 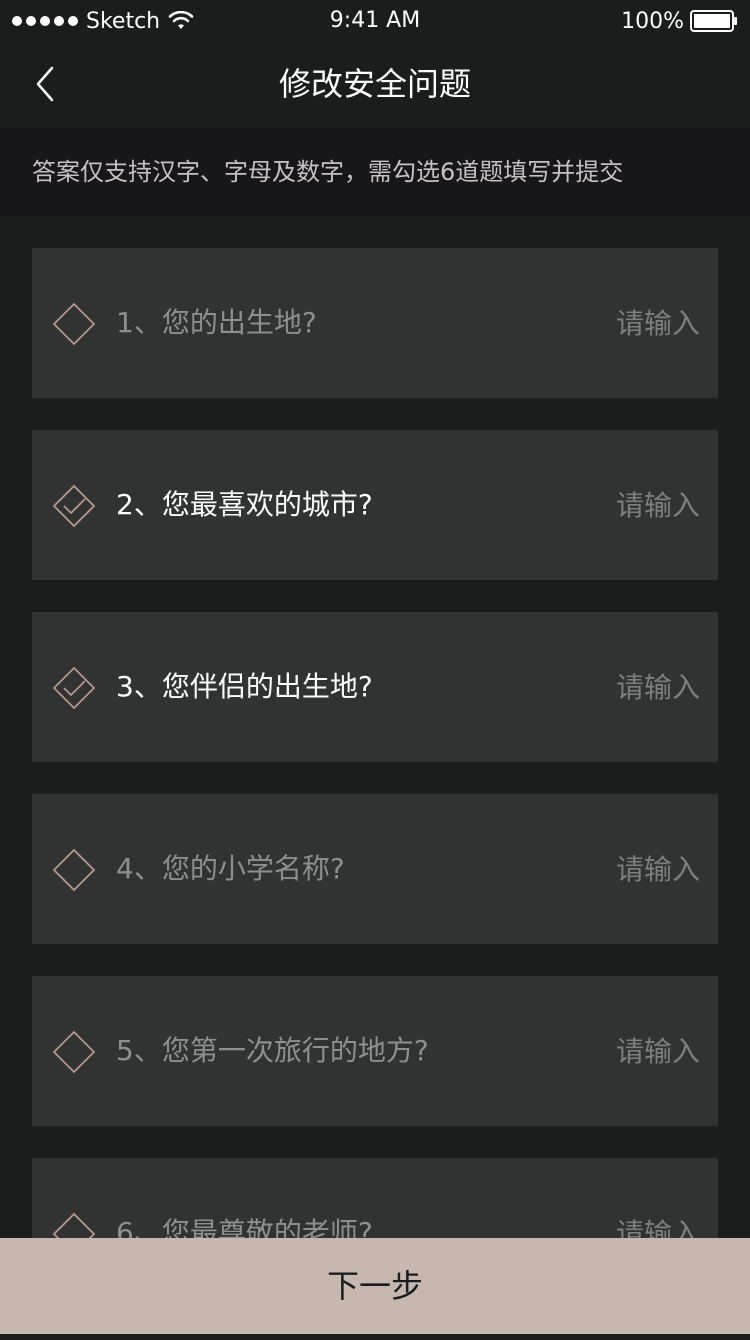 I want to click on question-label: 5、您第一次旅行的地方?, so click(x=272, y=1050).